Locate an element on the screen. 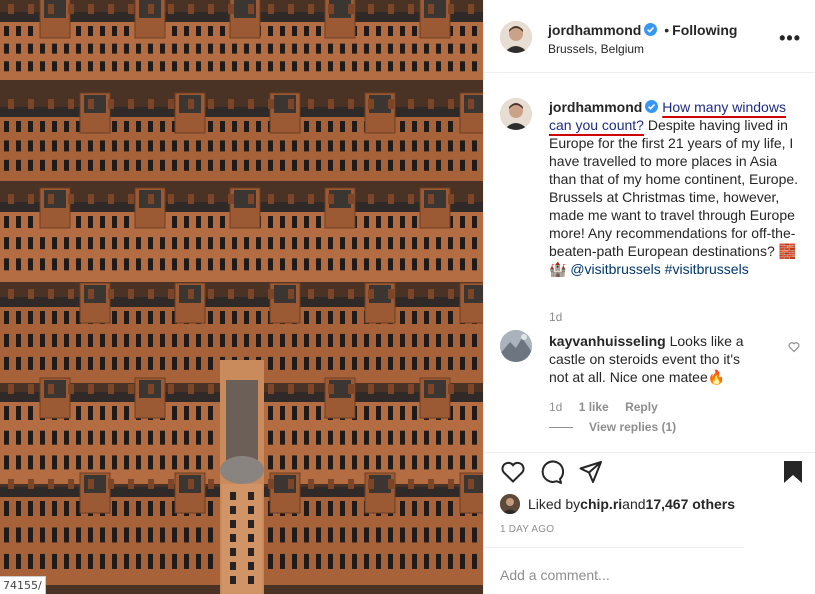 The image size is (815, 594). view-replies-label: View replies (1) is located at coordinates (633, 427).